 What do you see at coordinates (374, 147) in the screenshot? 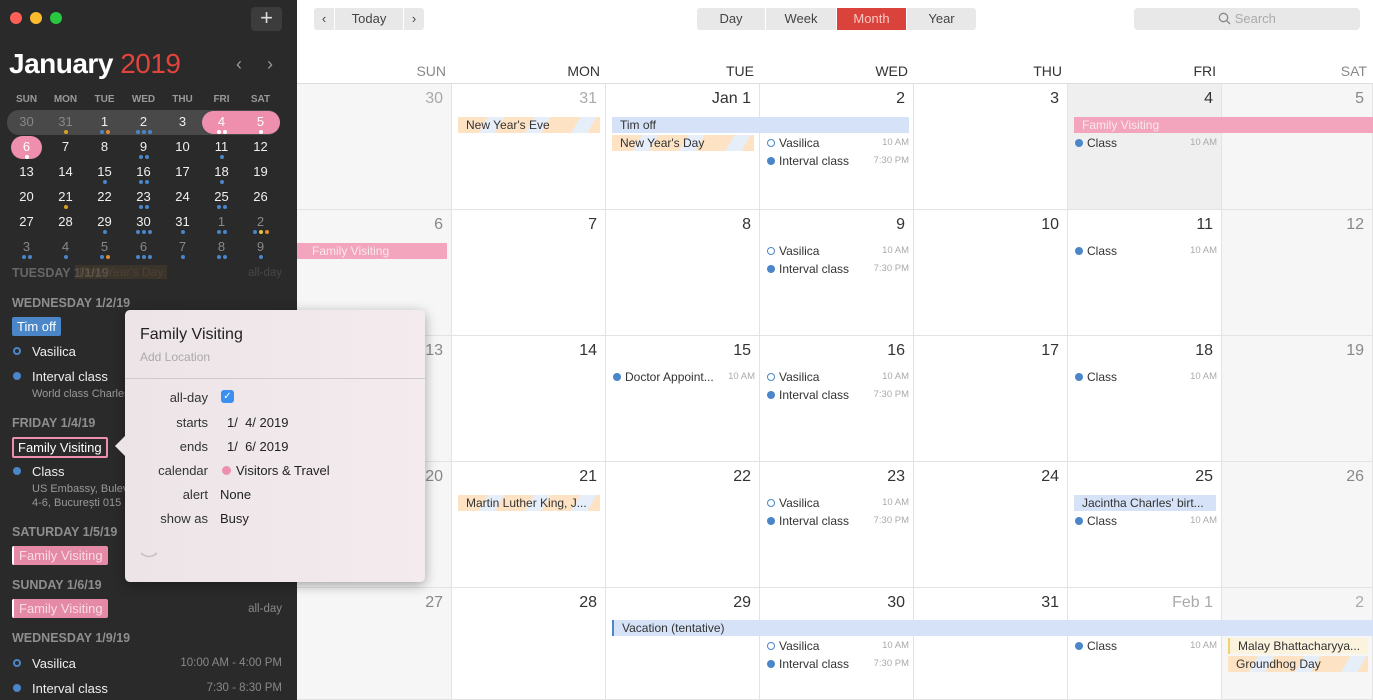
I see `day-cell: 30` at bounding box center [374, 147].